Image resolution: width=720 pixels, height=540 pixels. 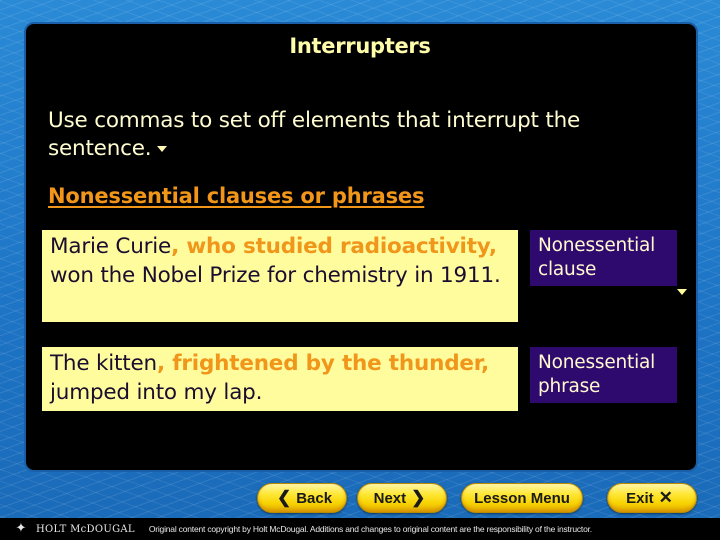 I want to click on next-button: Next ❯, so click(x=402, y=498).